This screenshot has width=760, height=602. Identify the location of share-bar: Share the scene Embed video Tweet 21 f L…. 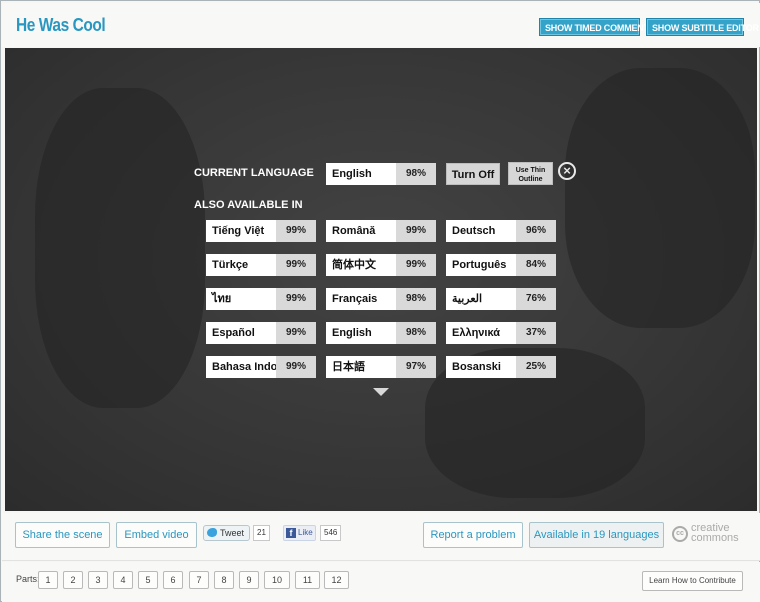
(381, 537).